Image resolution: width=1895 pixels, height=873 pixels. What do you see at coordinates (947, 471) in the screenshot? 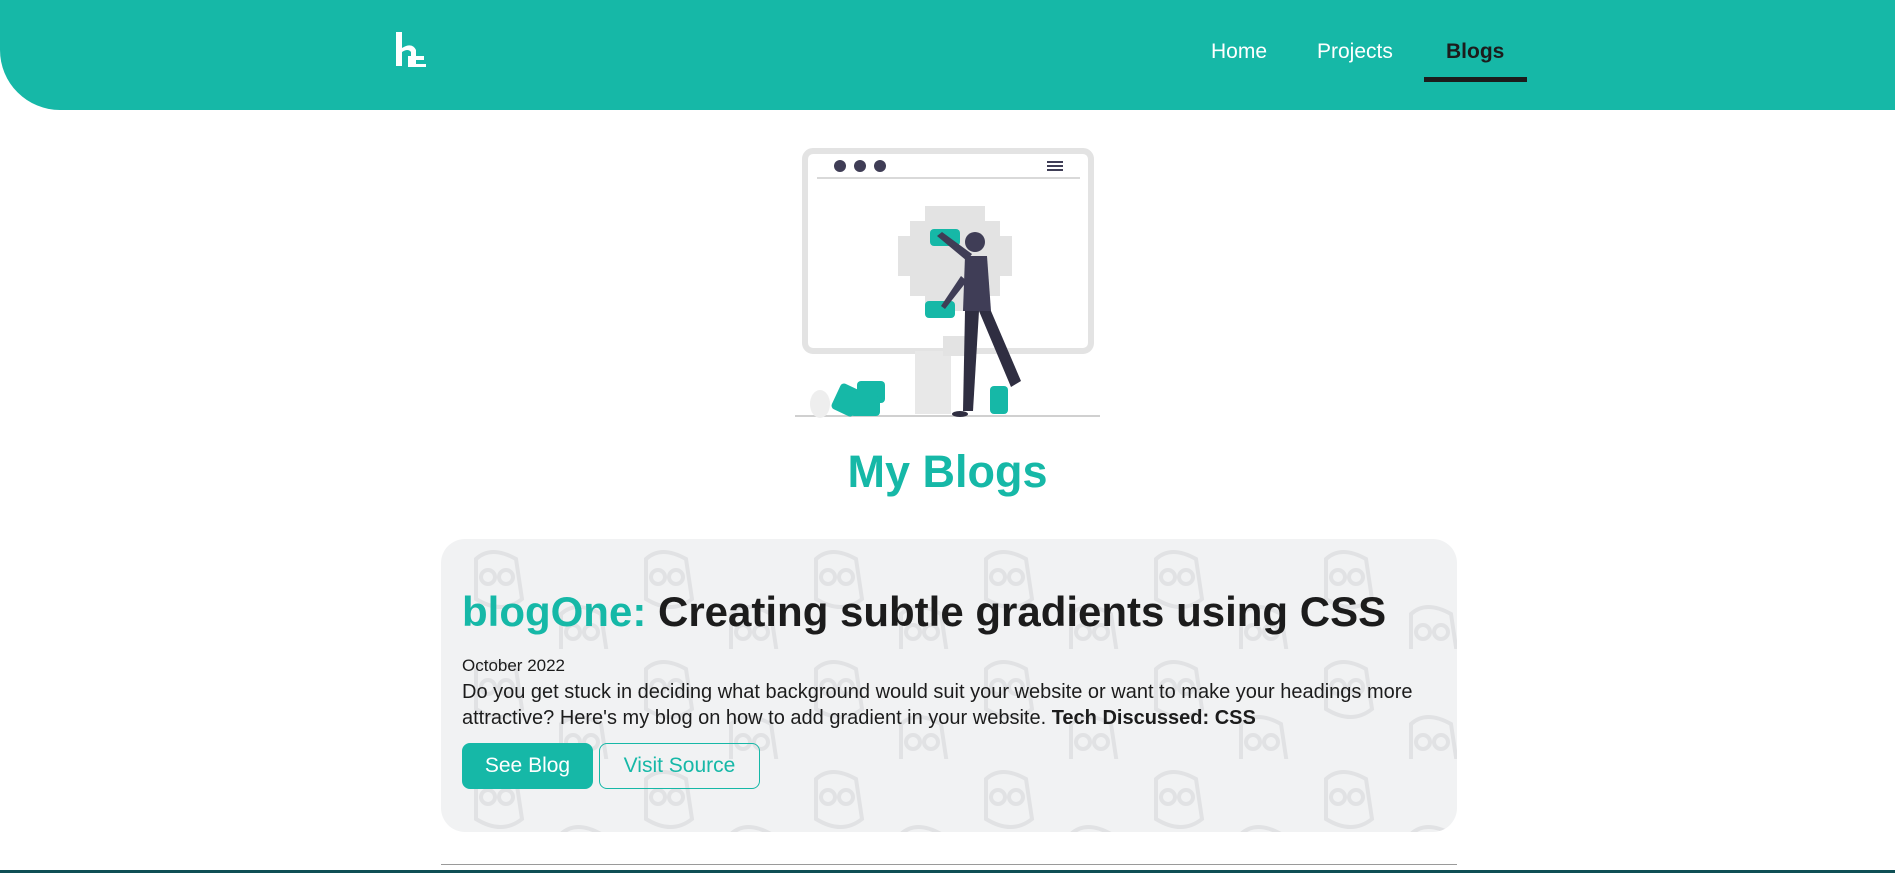
I see `page-title: My Blogs` at bounding box center [947, 471].